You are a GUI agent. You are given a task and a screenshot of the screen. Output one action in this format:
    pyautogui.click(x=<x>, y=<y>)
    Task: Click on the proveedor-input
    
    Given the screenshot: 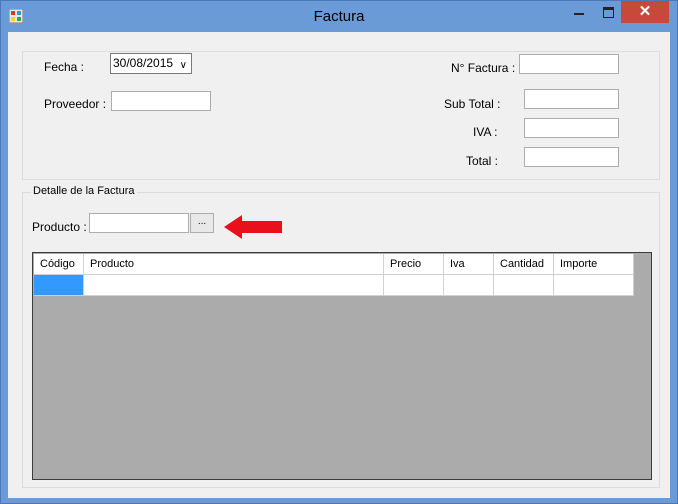 What is the action you would take?
    pyautogui.click(x=161, y=101)
    